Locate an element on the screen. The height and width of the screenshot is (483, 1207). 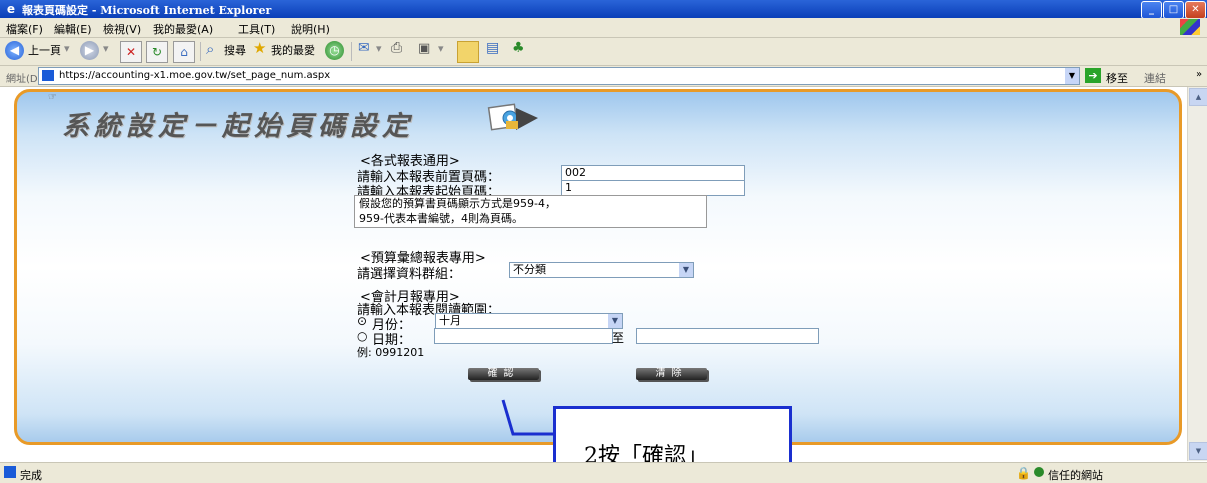
month-value: 十月 is located at coordinates (450, 320).